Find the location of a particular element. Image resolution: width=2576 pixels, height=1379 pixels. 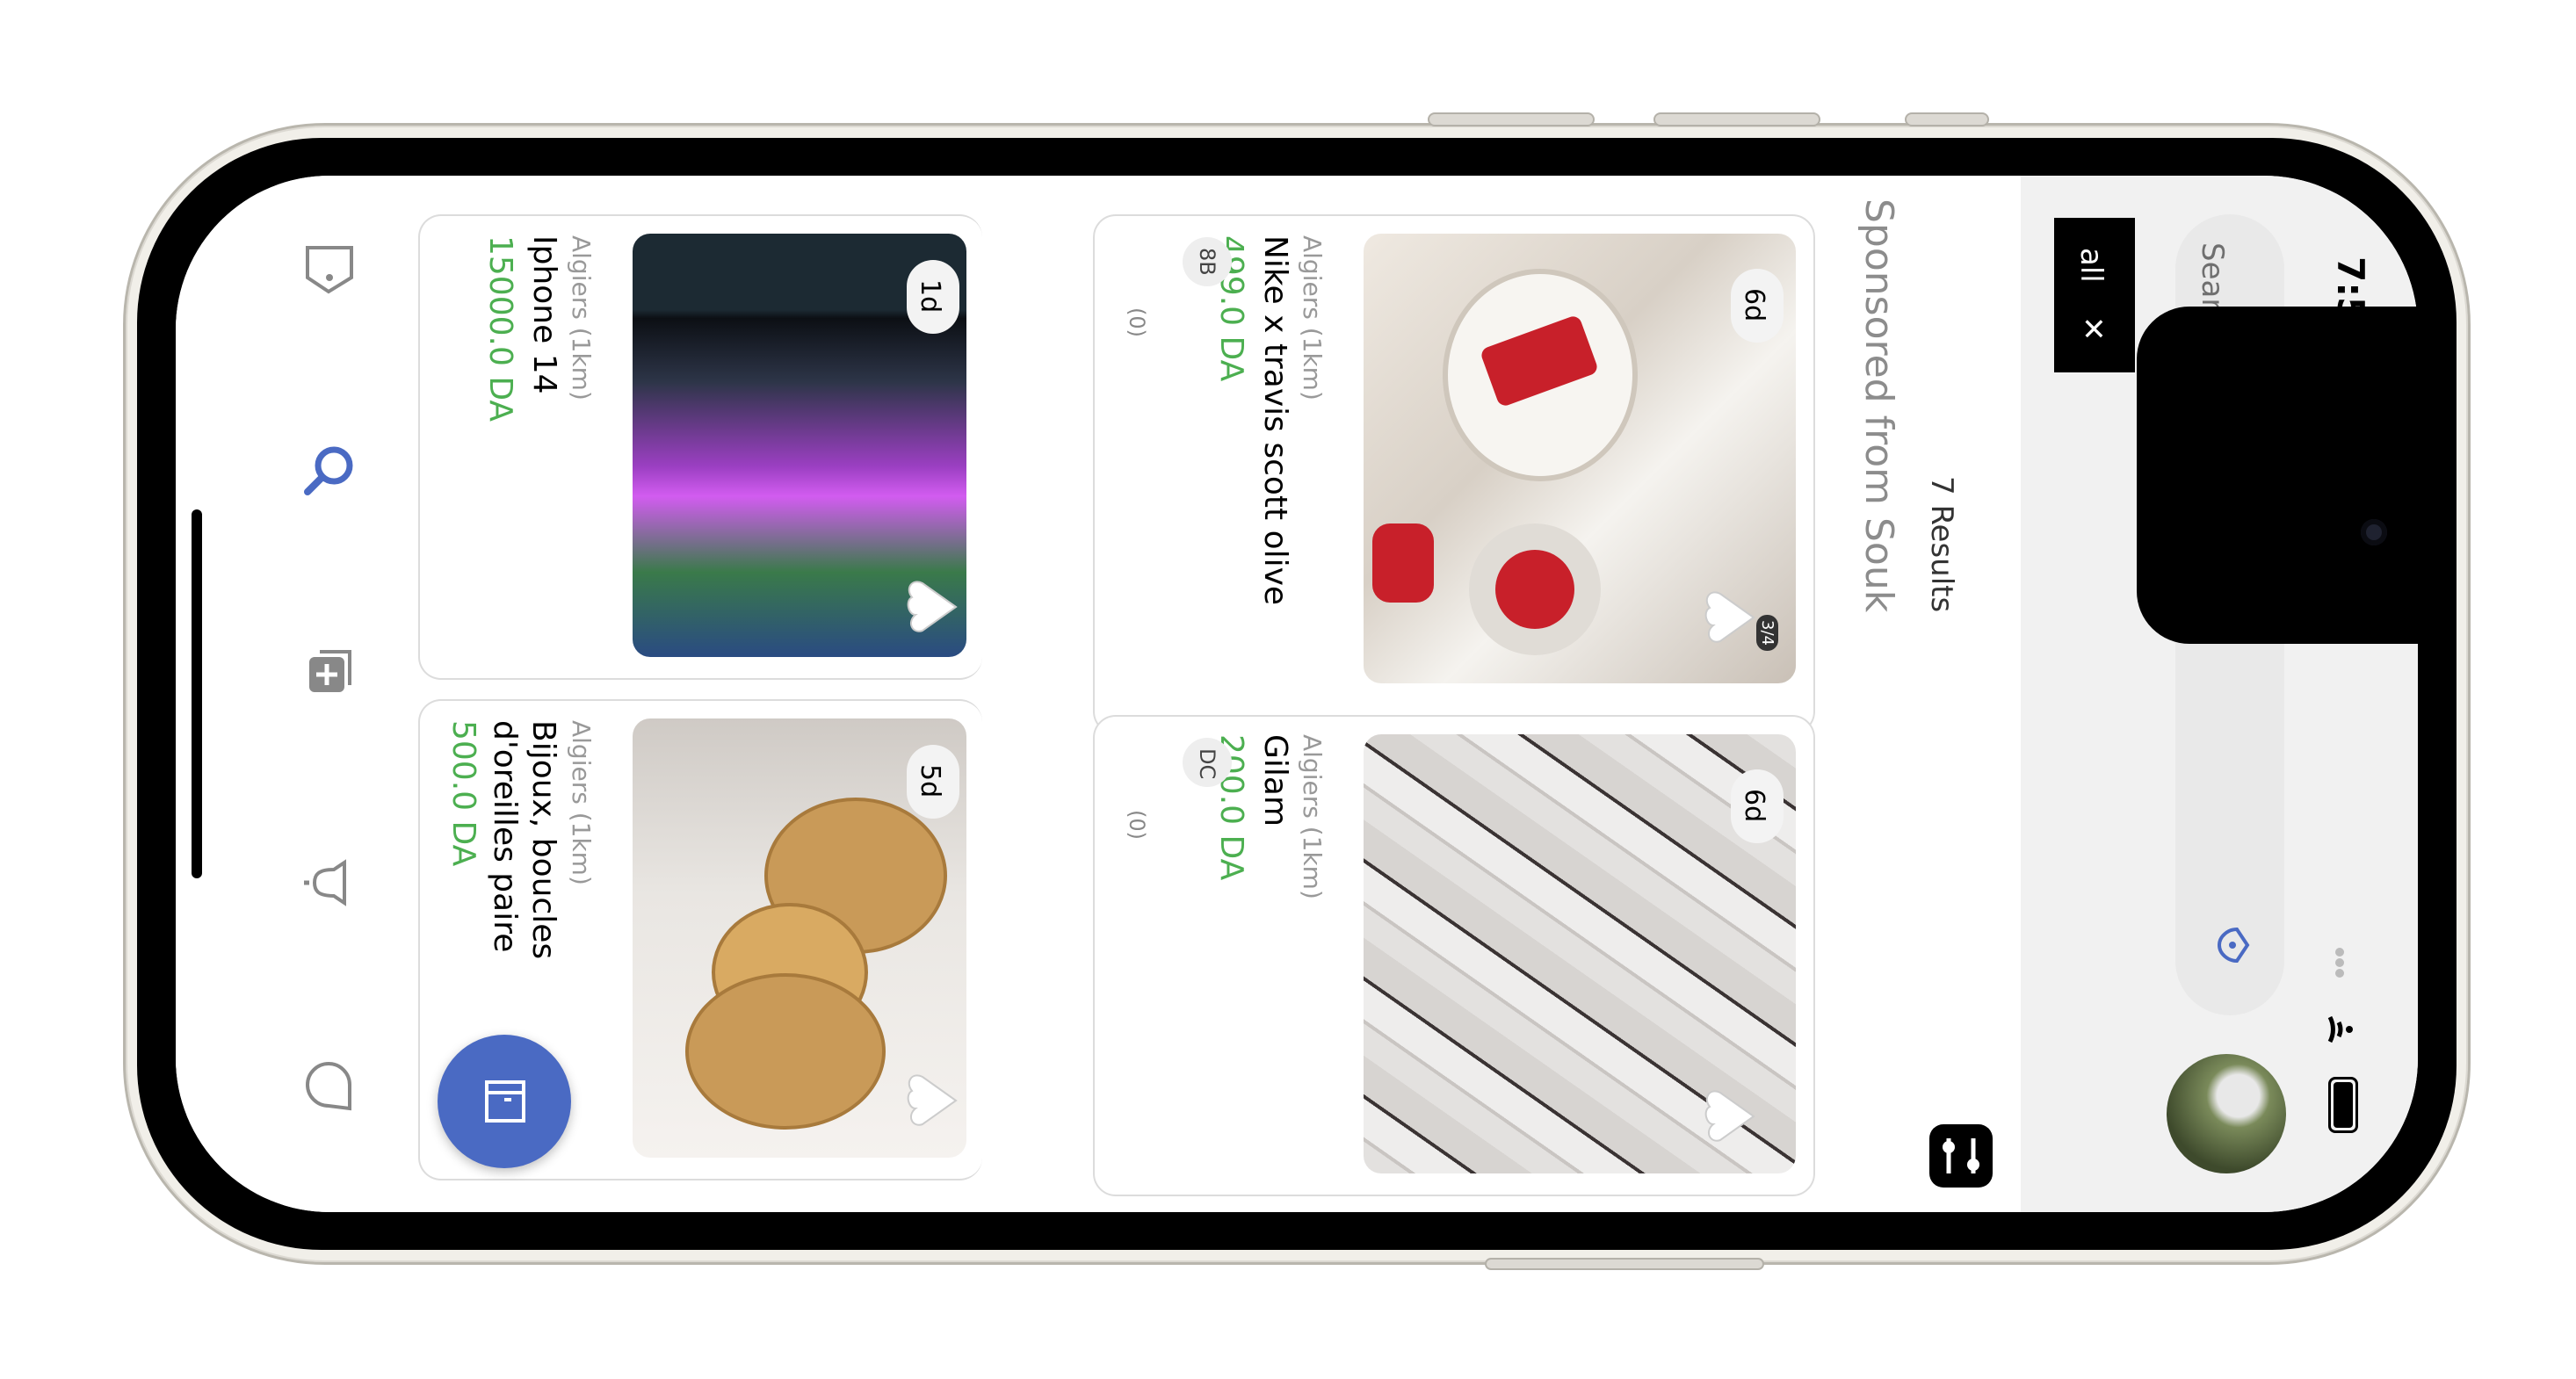

nav-notifications is located at coordinates (329, 882).